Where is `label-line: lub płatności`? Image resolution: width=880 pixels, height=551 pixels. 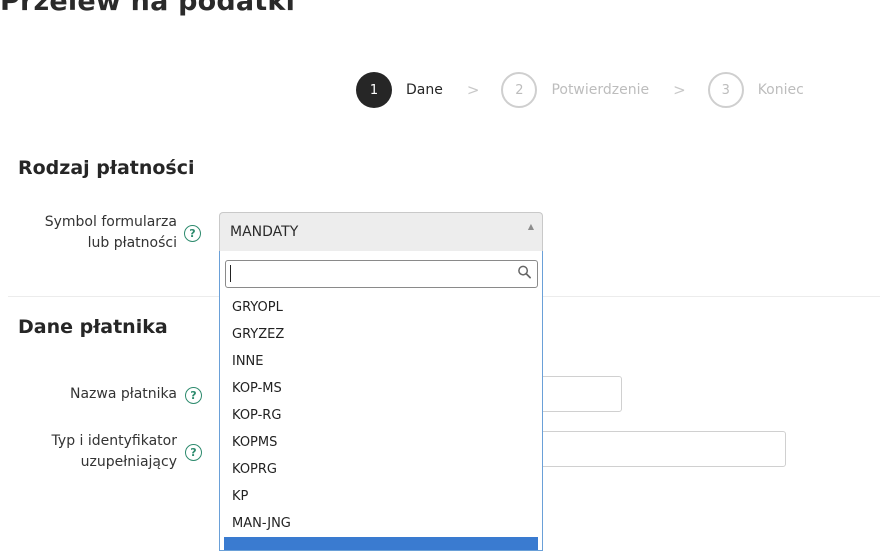
label-line: lub płatności is located at coordinates (132, 243).